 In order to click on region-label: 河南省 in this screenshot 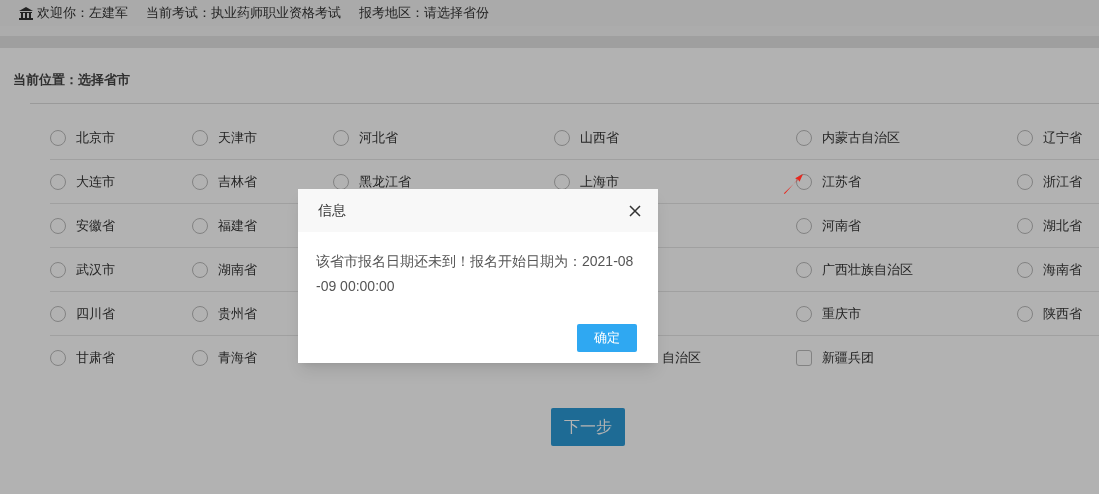, I will do `click(841, 225)`.